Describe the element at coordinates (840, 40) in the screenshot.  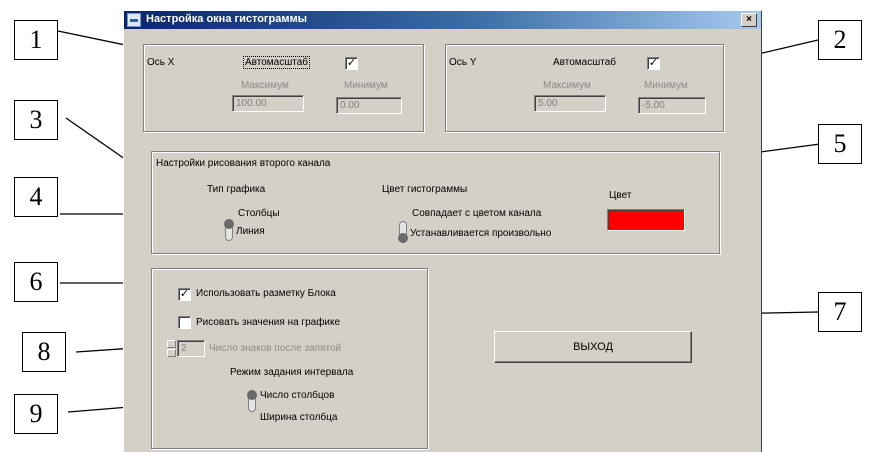
I see `callout-2: 2` at that location.